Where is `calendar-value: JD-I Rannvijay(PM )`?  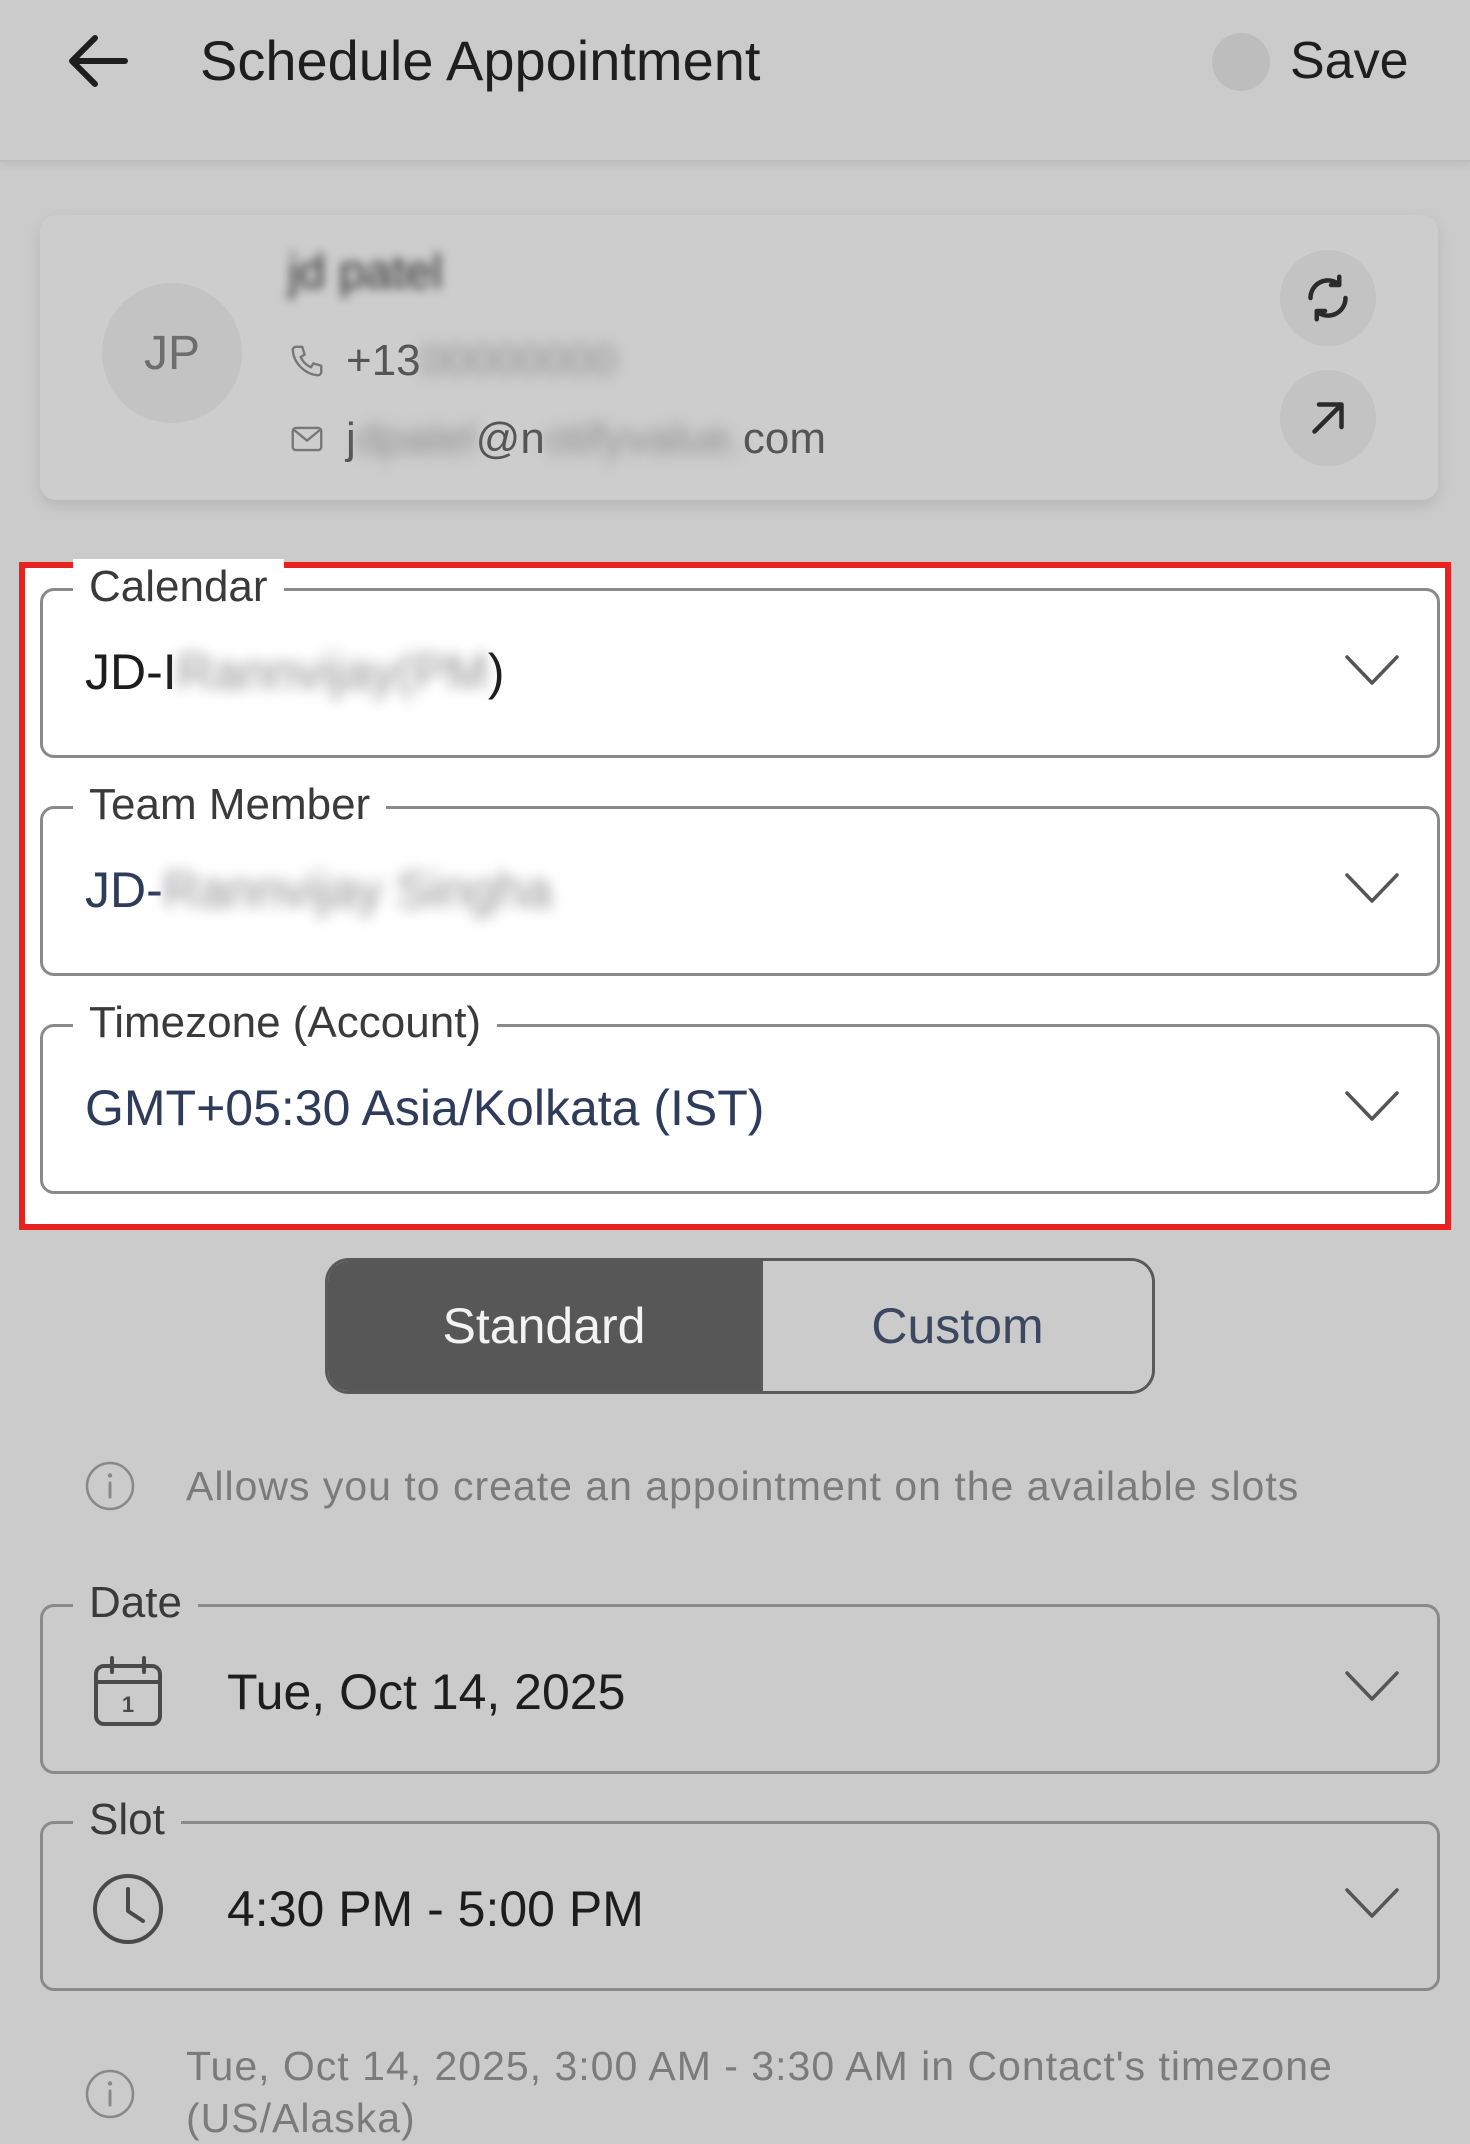 calendar-value: JD-I Rannvijay(PM ) is located at coordinates (295, 672).